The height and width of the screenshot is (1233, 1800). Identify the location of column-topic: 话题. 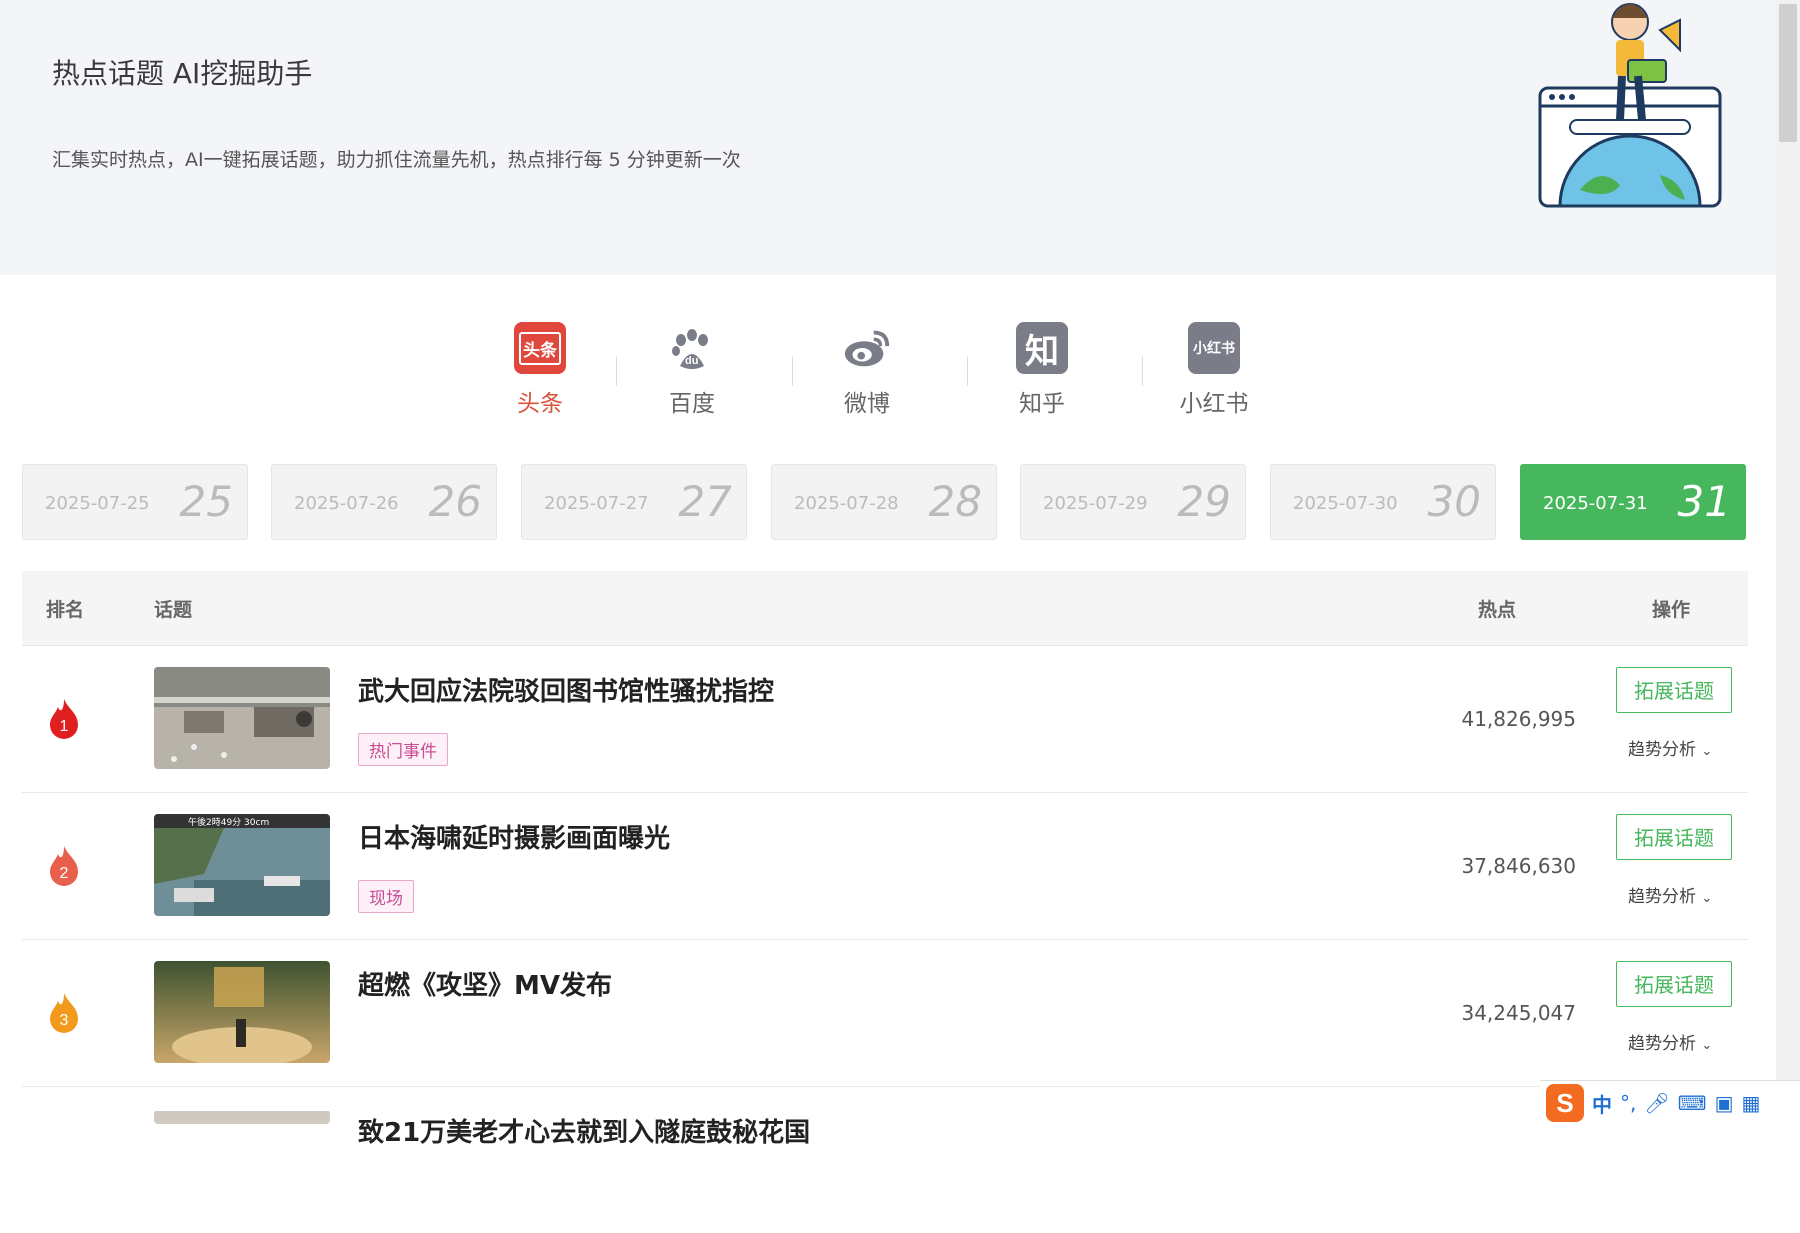
(173, 610).